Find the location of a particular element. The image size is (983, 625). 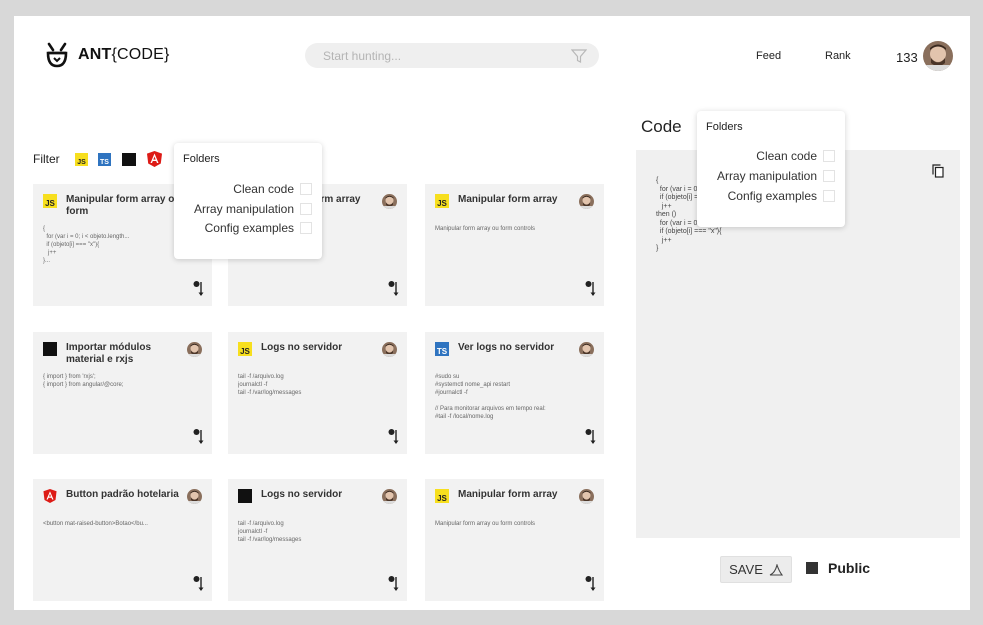

typescript-icon: TS is located at coordinates (442, 349).